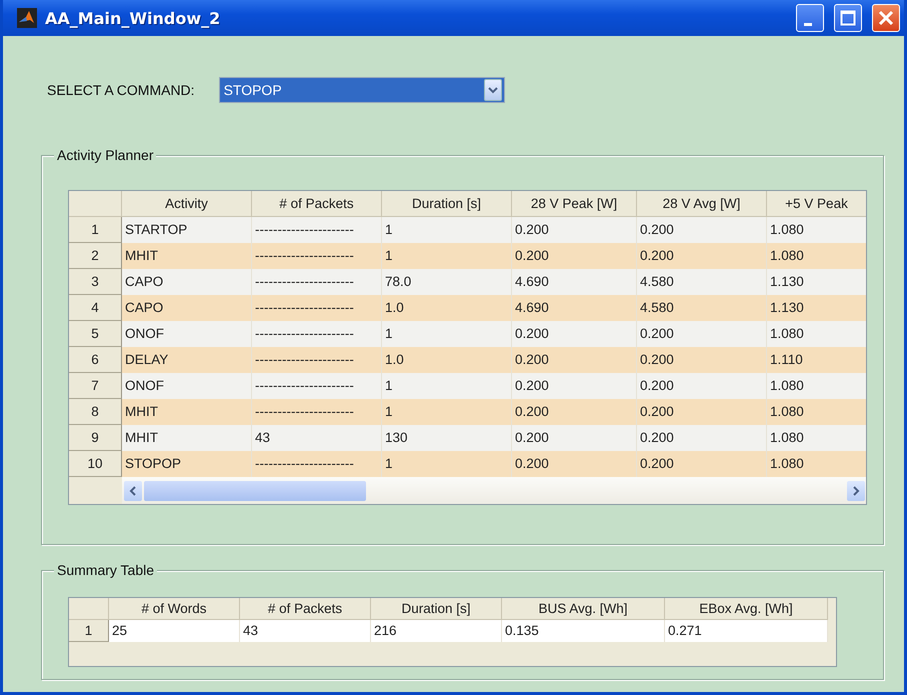 The width and height of the screenshot is (907, 695). I want to click on group-title: Activity Planner, so click(105, 155).